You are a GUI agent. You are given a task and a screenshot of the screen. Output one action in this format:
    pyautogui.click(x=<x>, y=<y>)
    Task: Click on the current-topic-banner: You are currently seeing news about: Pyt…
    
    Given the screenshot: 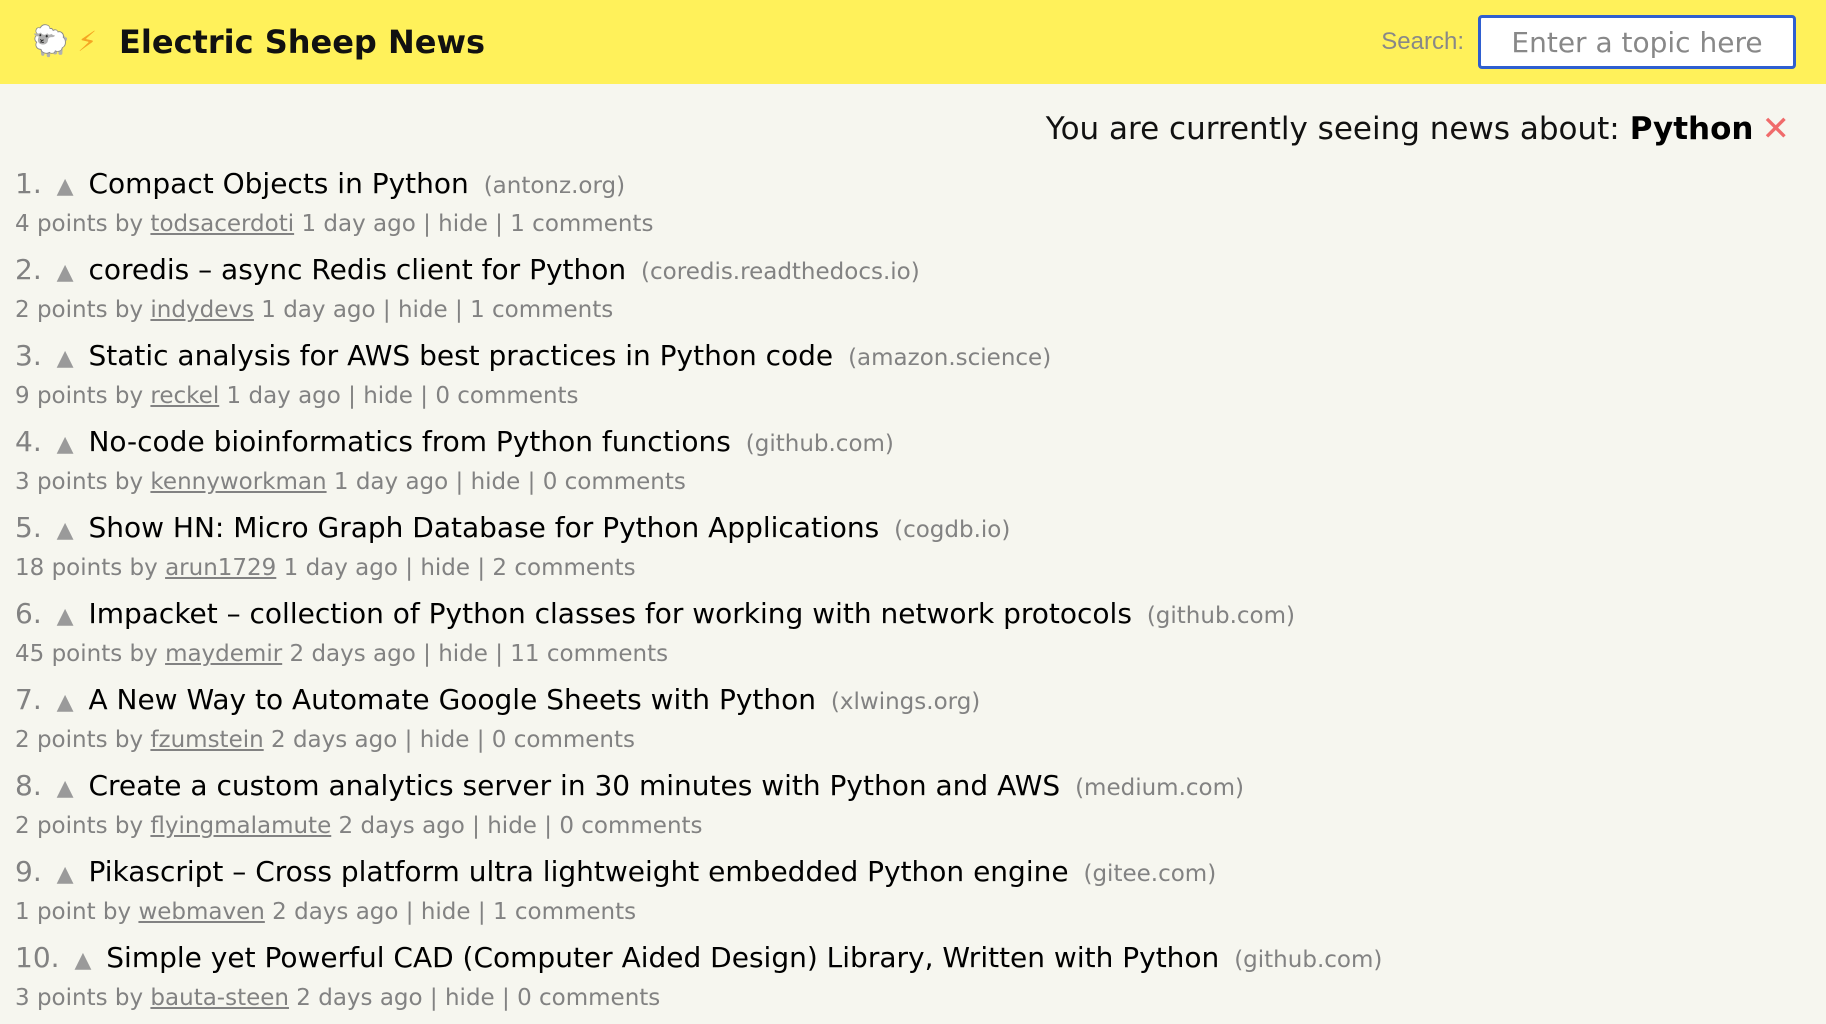 What is the action you would take?
    pyautogui.click(x=913, y=118)
    